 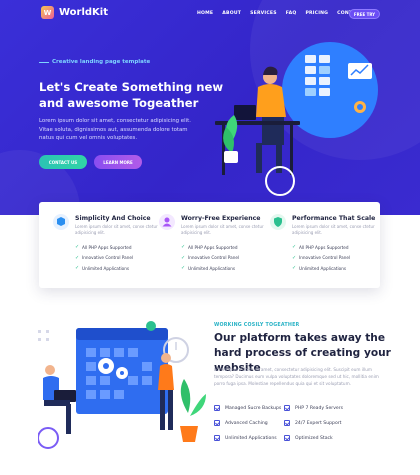 I want to click on shield-icon, so click(x=278, y=222).